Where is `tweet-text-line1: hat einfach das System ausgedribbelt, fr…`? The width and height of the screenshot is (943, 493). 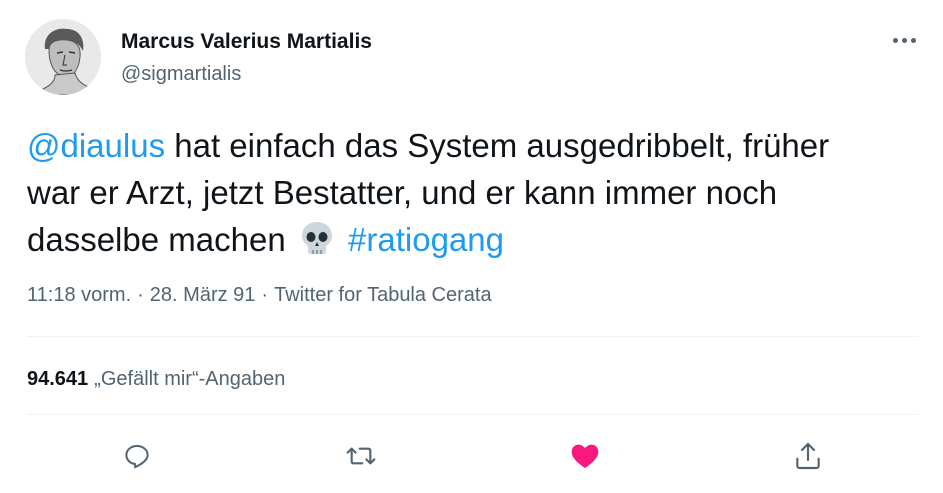 tweet-text-line1: hat einfach das System ausgedribbelt, fr… is located at coordinates (497, 145).